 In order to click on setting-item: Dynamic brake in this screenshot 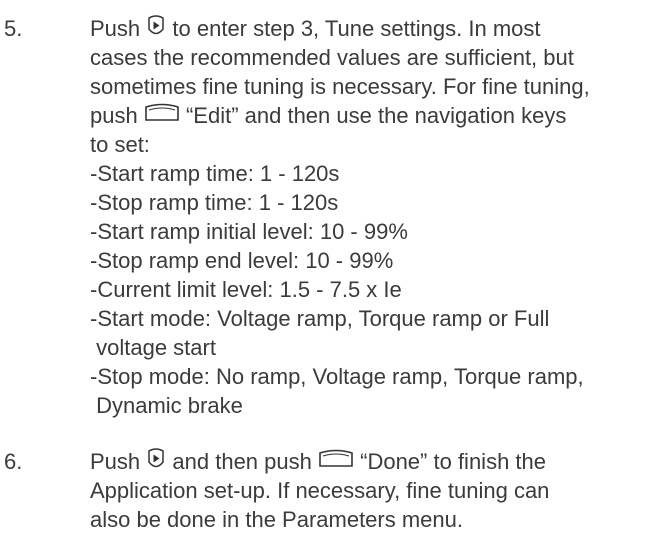, I will do `click(166, 405)`.